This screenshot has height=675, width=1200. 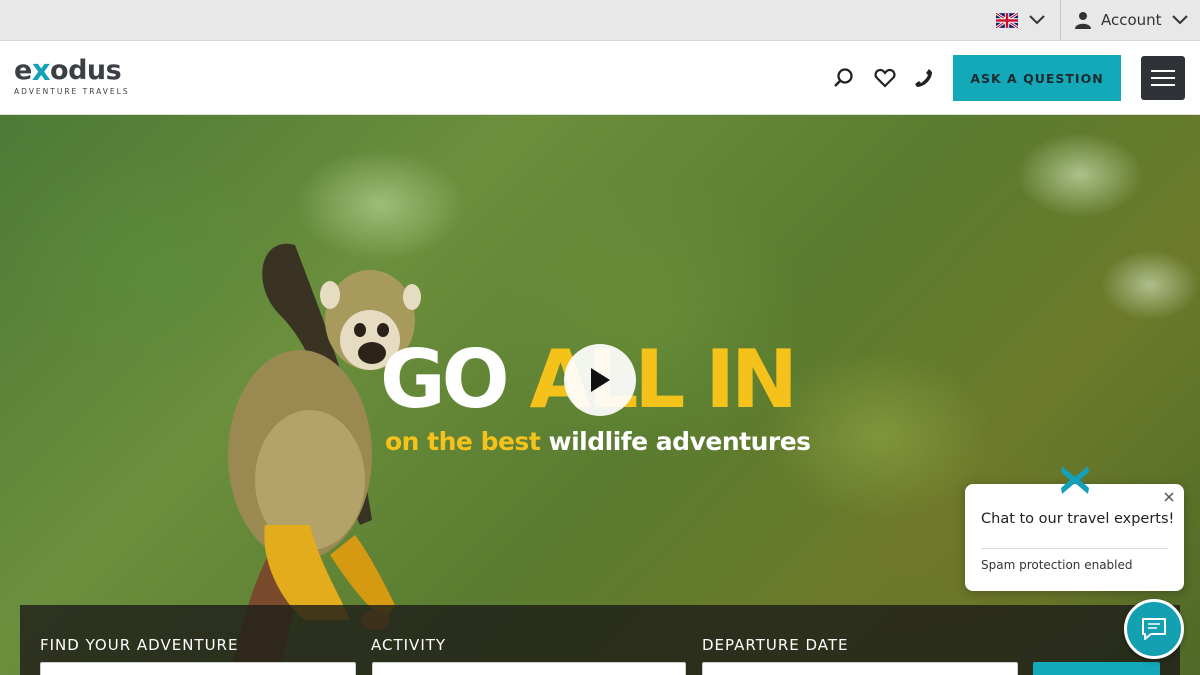 What do you see at coordinates (775, 645) in the screenshot?
I see `departure-date-label: DEPARTURE DATE` at bounding box center [775, 645].